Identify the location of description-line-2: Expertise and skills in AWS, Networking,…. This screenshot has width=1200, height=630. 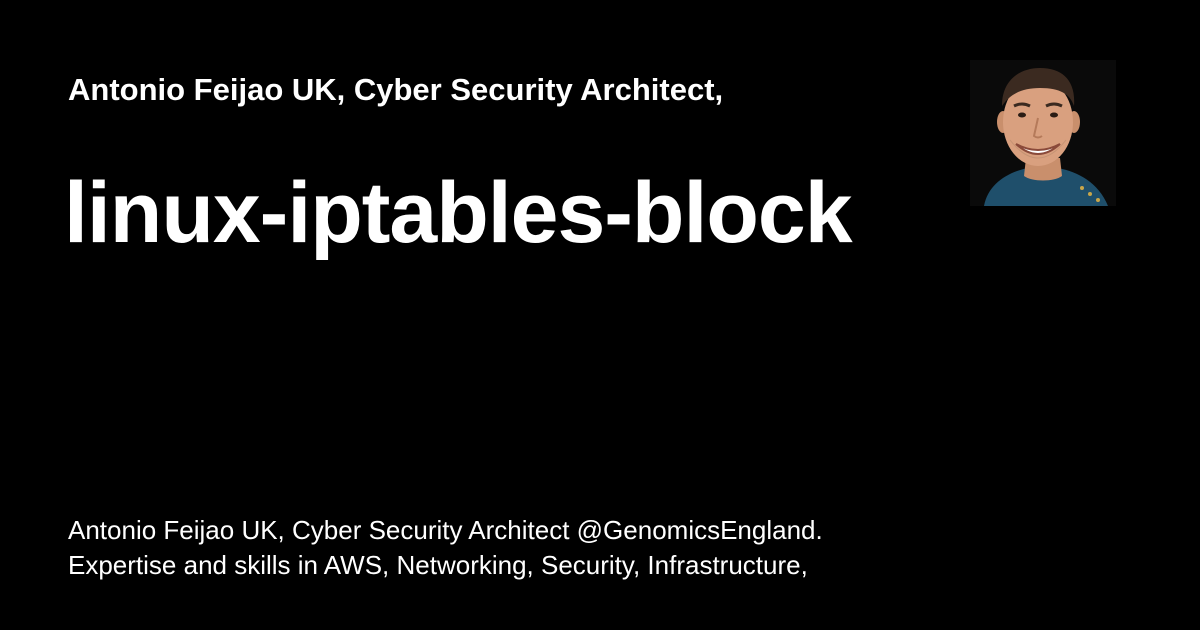
(438, 565).